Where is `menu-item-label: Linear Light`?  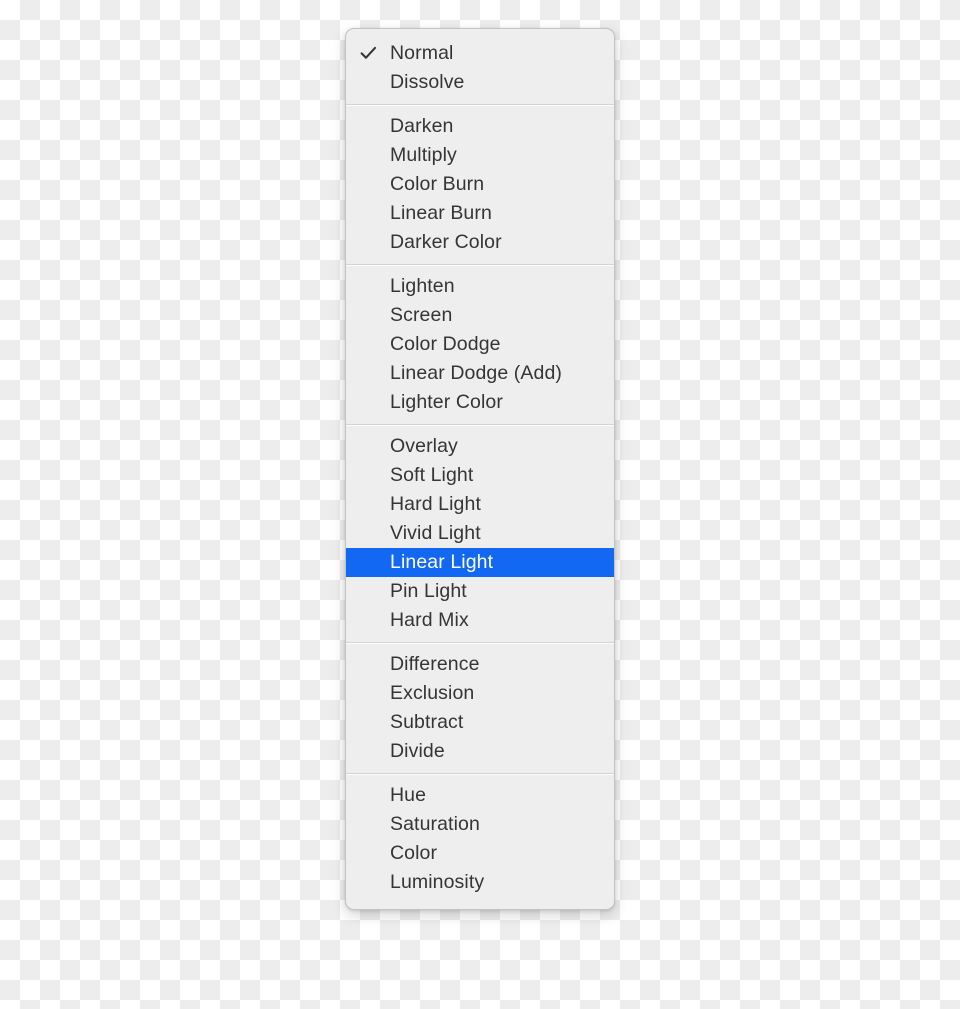 menu-item-label: Linear Light is located at coordinates (442, 562).